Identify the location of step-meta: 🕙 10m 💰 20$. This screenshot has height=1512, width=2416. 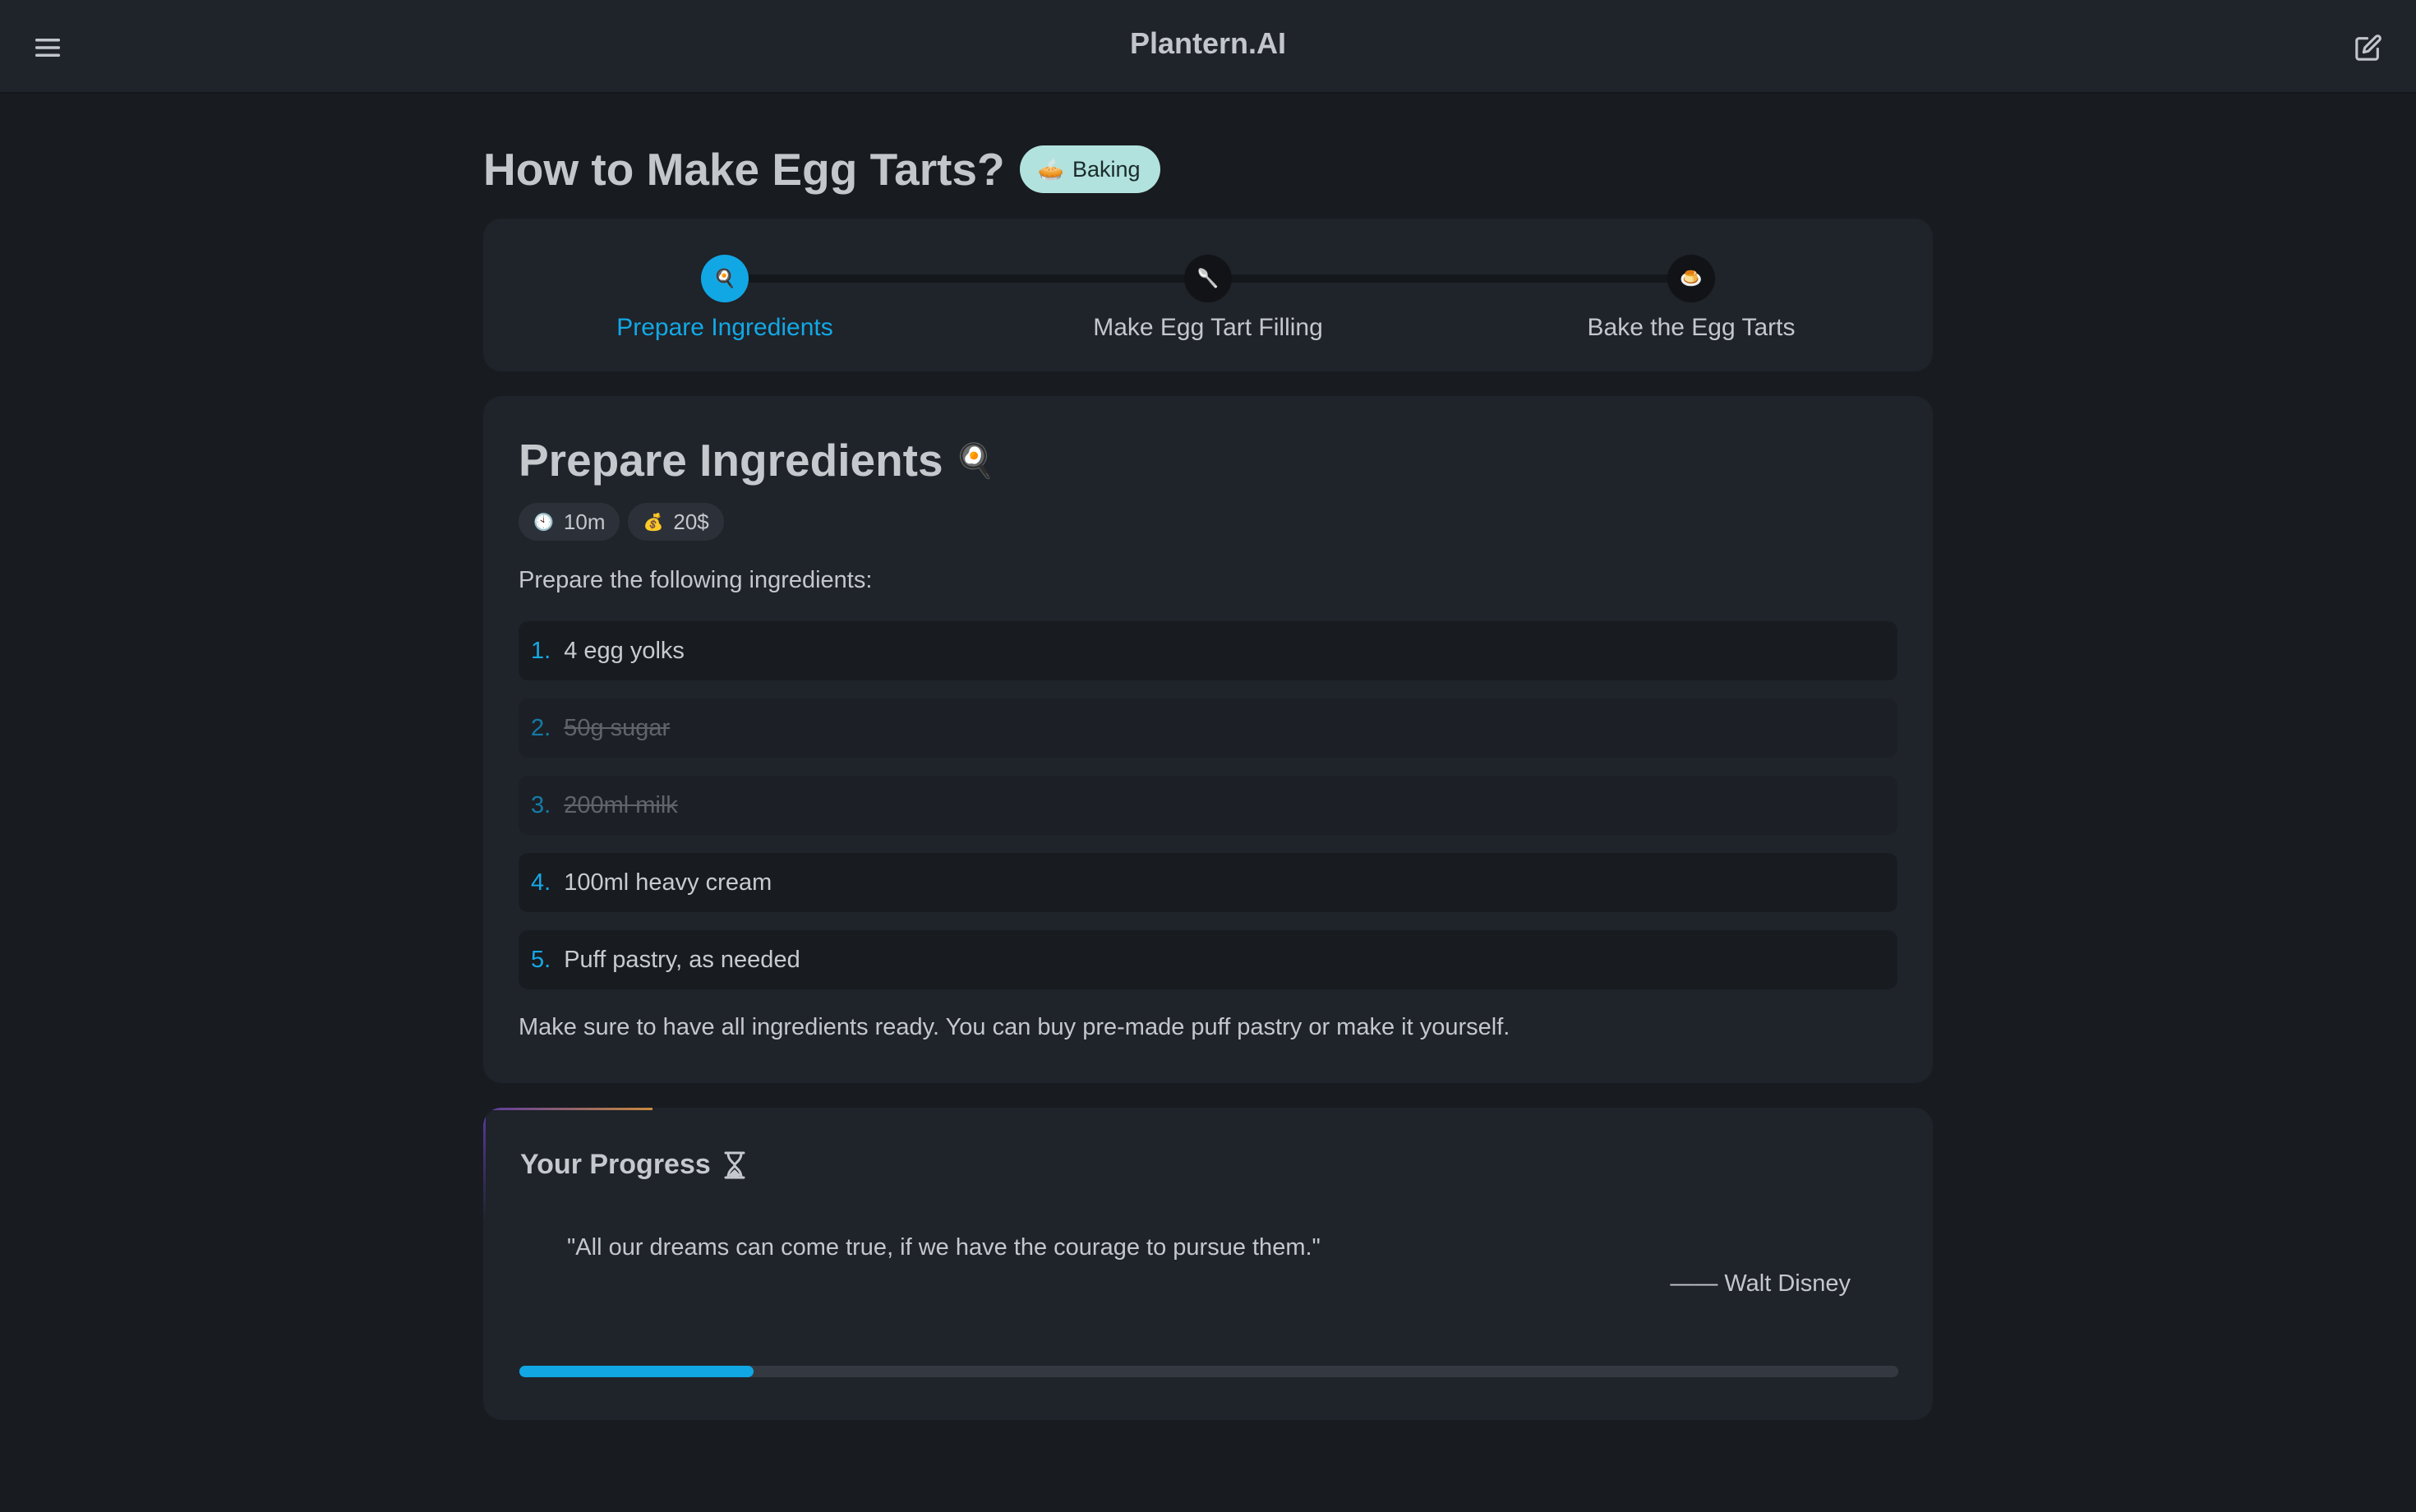
(625, 522).